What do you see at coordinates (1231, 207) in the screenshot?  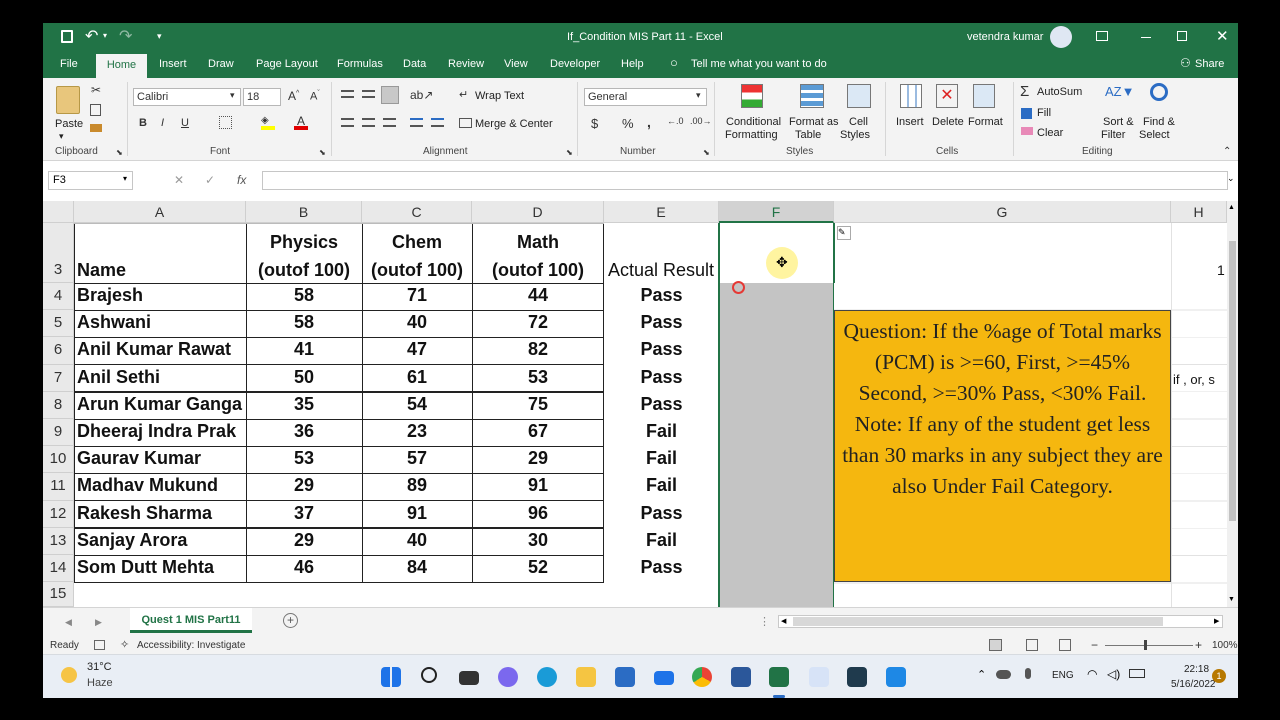 I see `scroll-up-icon: ▲` at bounding box center [1231, 207].